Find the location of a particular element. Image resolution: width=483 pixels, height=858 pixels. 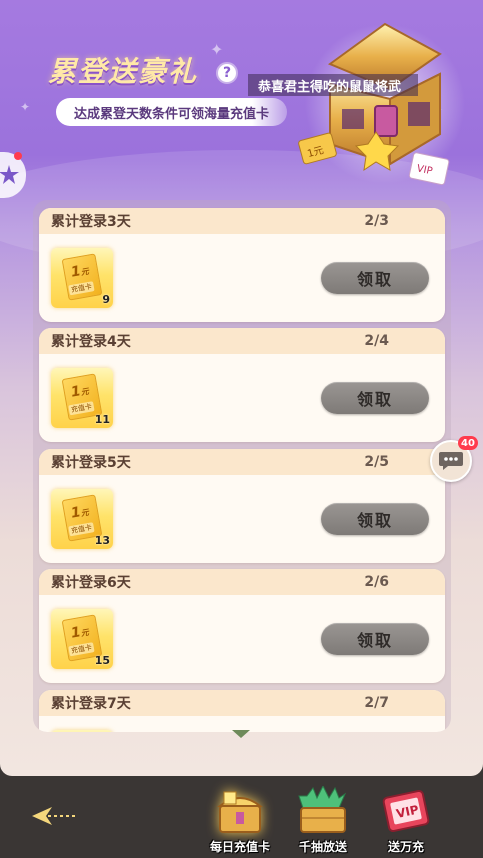

reward-card-header: 累计登录5天 2/5 is located at coordinates (242, 462).